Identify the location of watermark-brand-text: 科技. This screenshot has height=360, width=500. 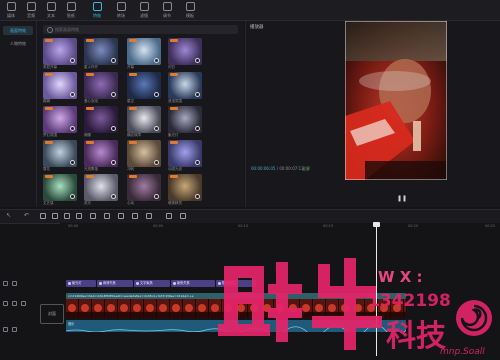
(416, 336).